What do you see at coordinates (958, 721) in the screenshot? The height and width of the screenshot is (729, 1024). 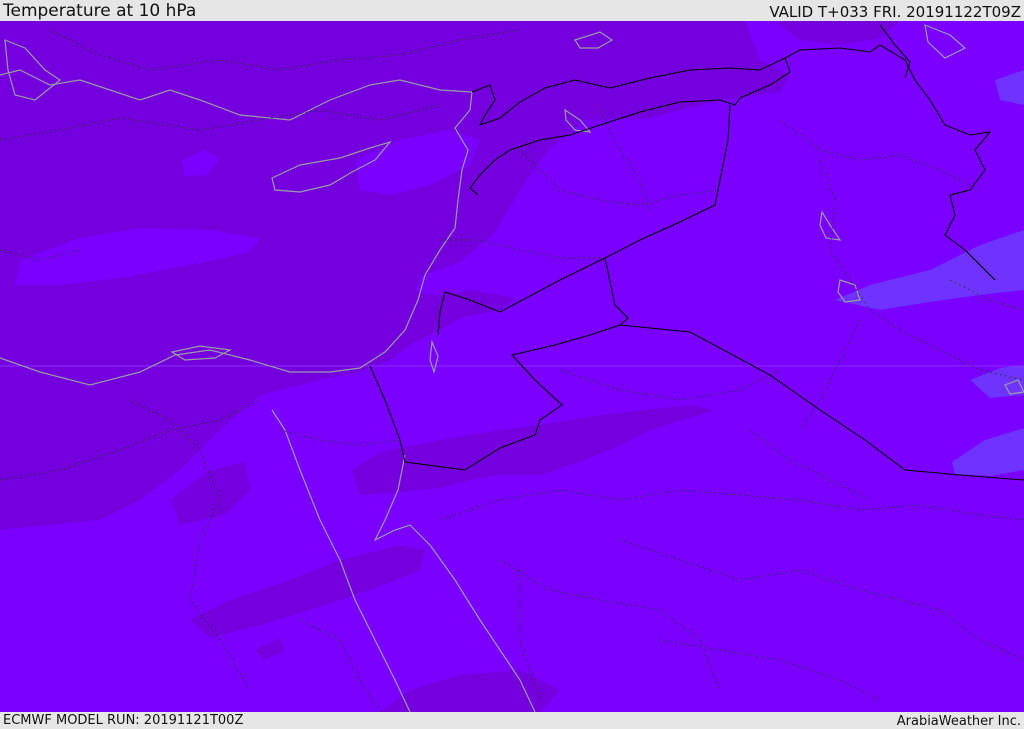 I see `credit-label: ArabiaWeather Inc.` at bounding box center [958, 721].